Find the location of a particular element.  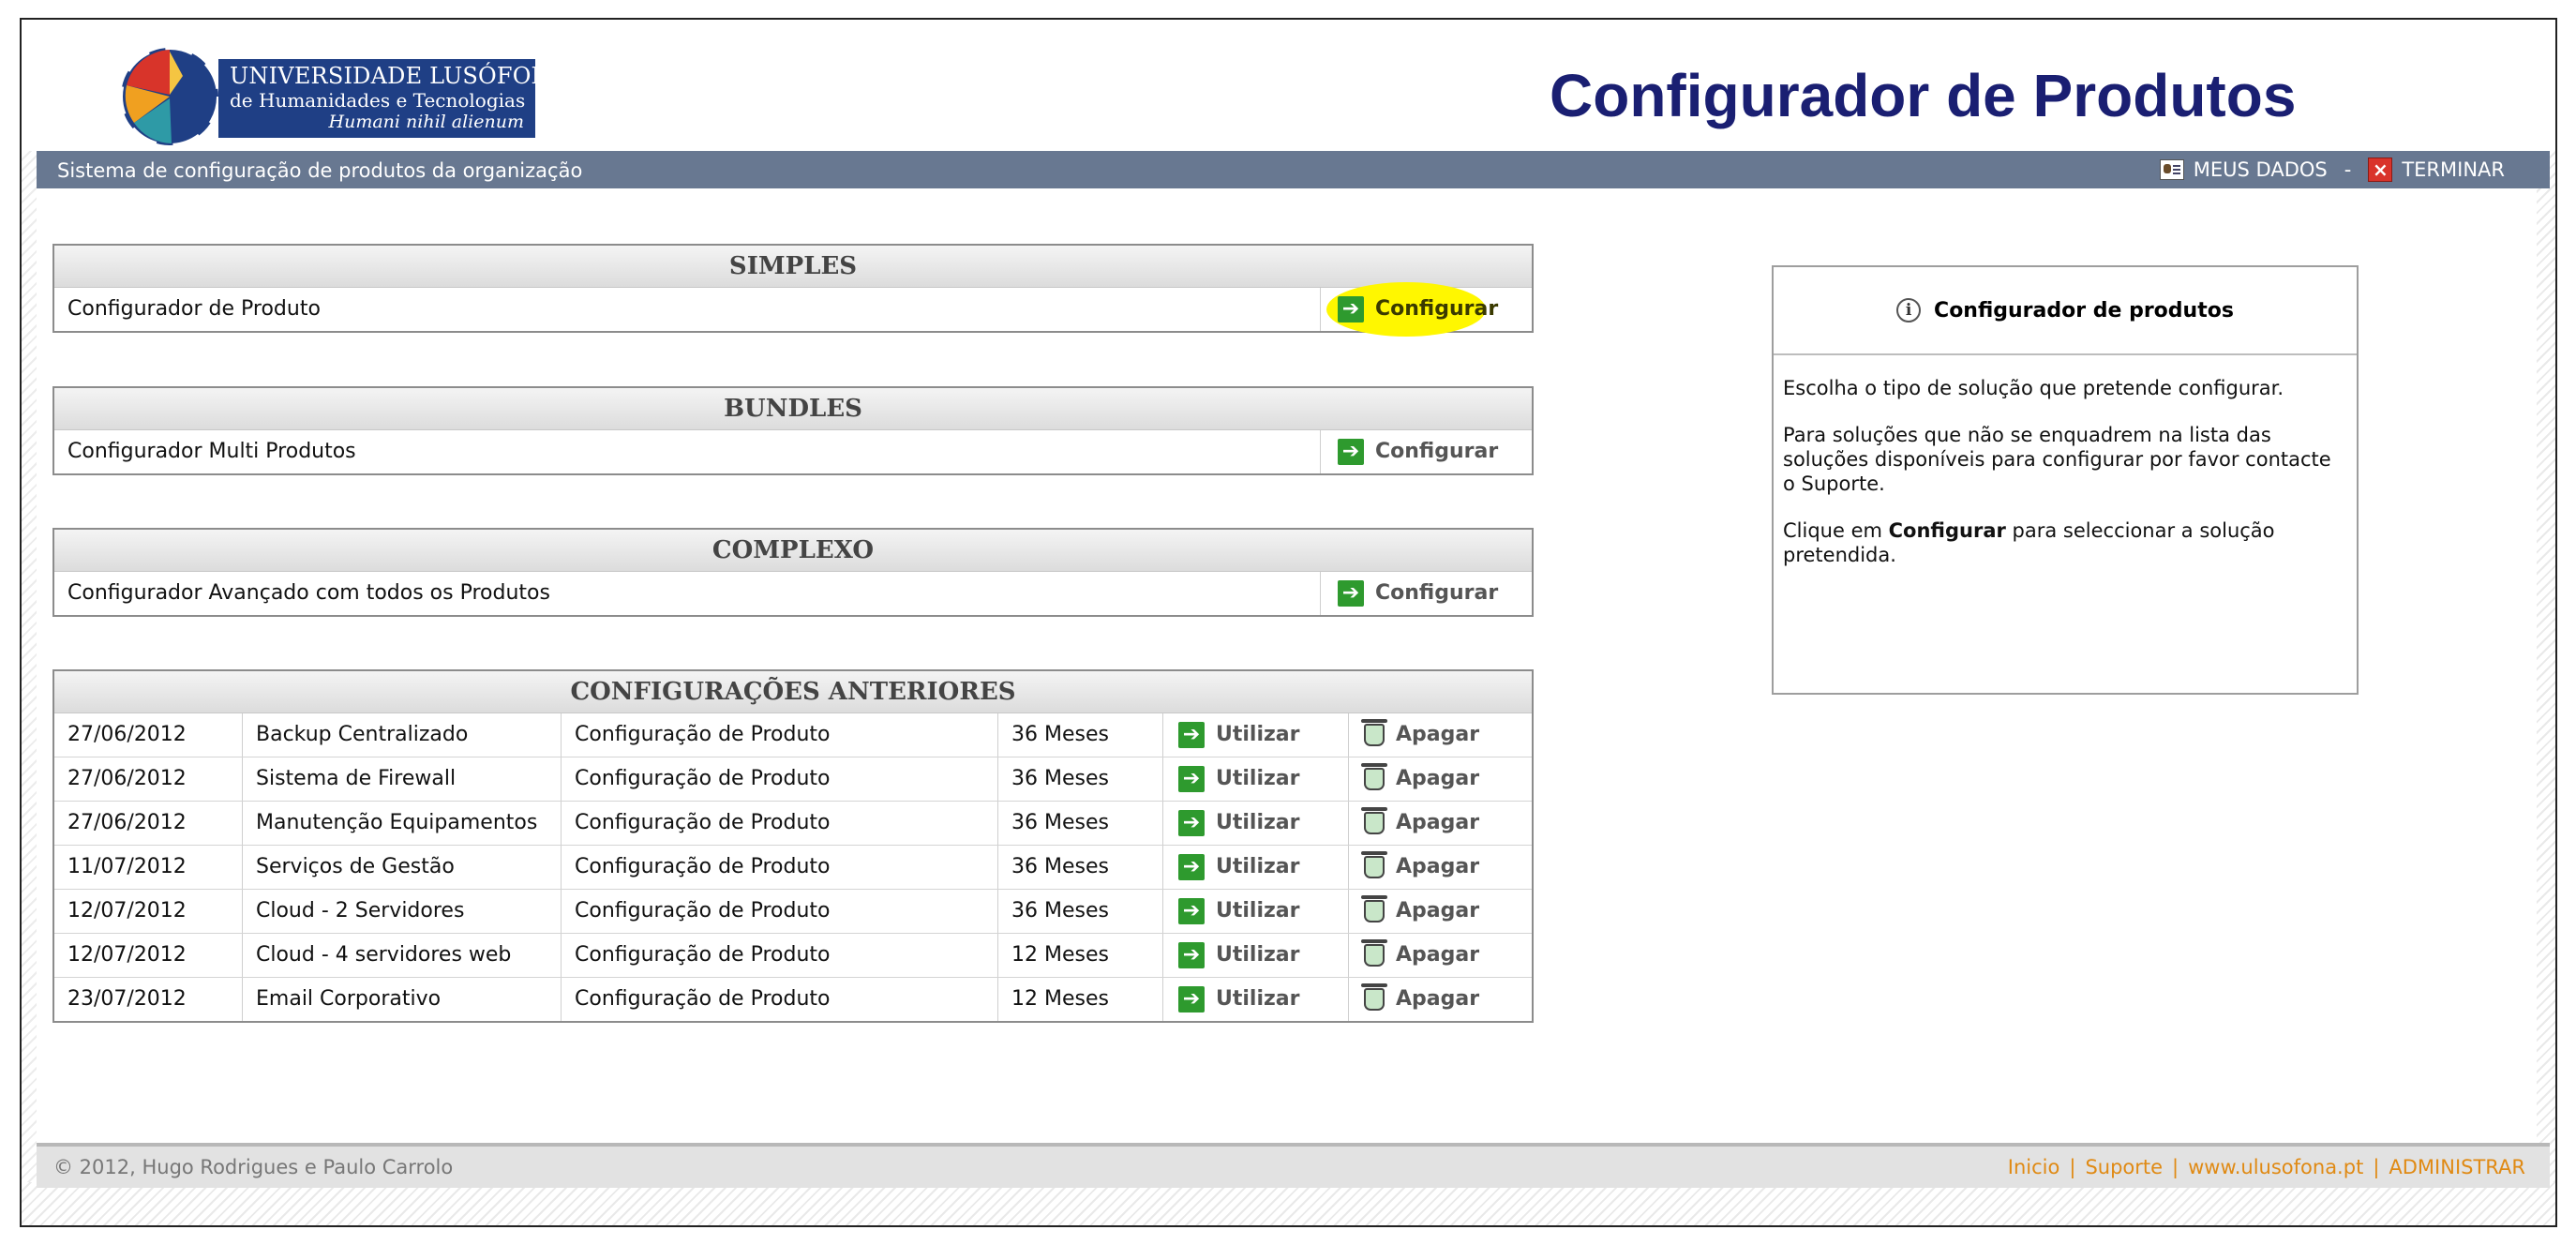

name-cell: Sistema de Firewall is located at coordinates (402, 779).